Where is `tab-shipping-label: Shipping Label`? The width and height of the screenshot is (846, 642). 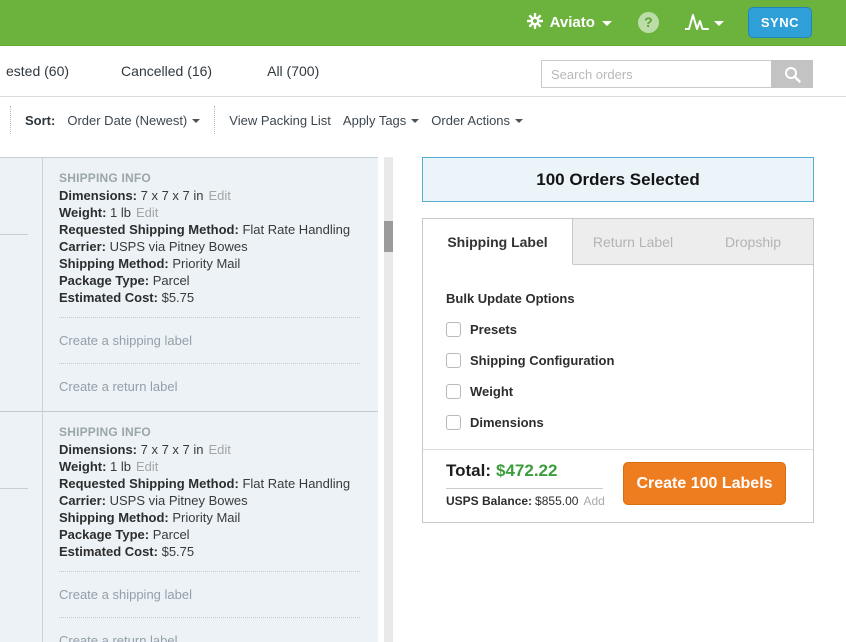
tab-shipping-label: Shipping Label is located at coordinates (498, 242).